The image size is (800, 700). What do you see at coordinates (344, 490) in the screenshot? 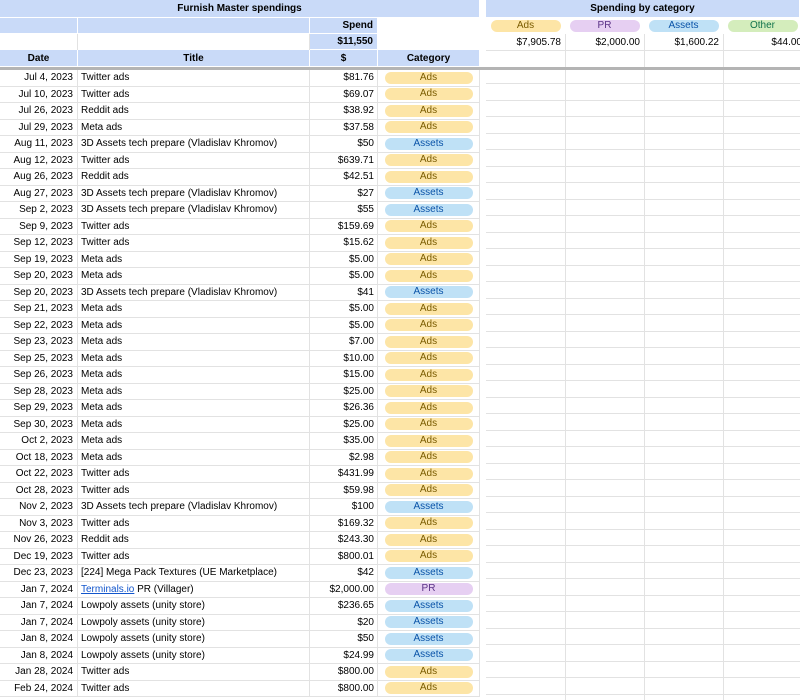
I see `spend-cell: $59.98` at bounding box center [344, 490].